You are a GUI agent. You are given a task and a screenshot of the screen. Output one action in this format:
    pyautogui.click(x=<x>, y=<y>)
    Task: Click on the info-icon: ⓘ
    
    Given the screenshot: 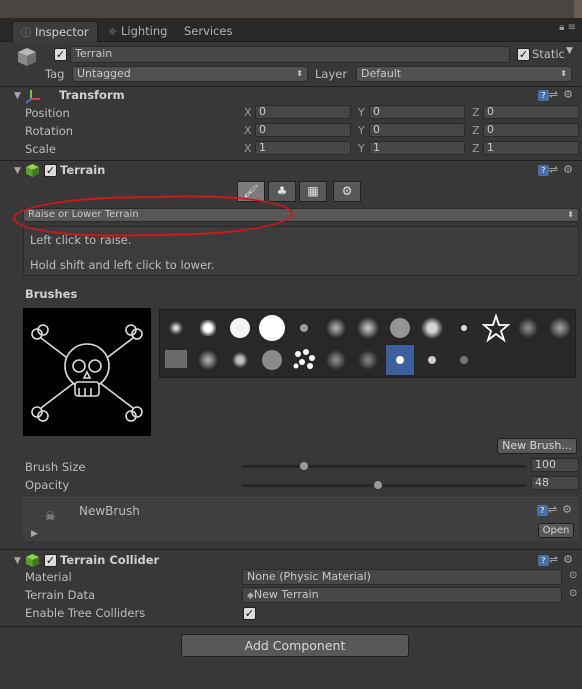 What is the action you would take?
    pyautogui.click(x=26, y=33)
    